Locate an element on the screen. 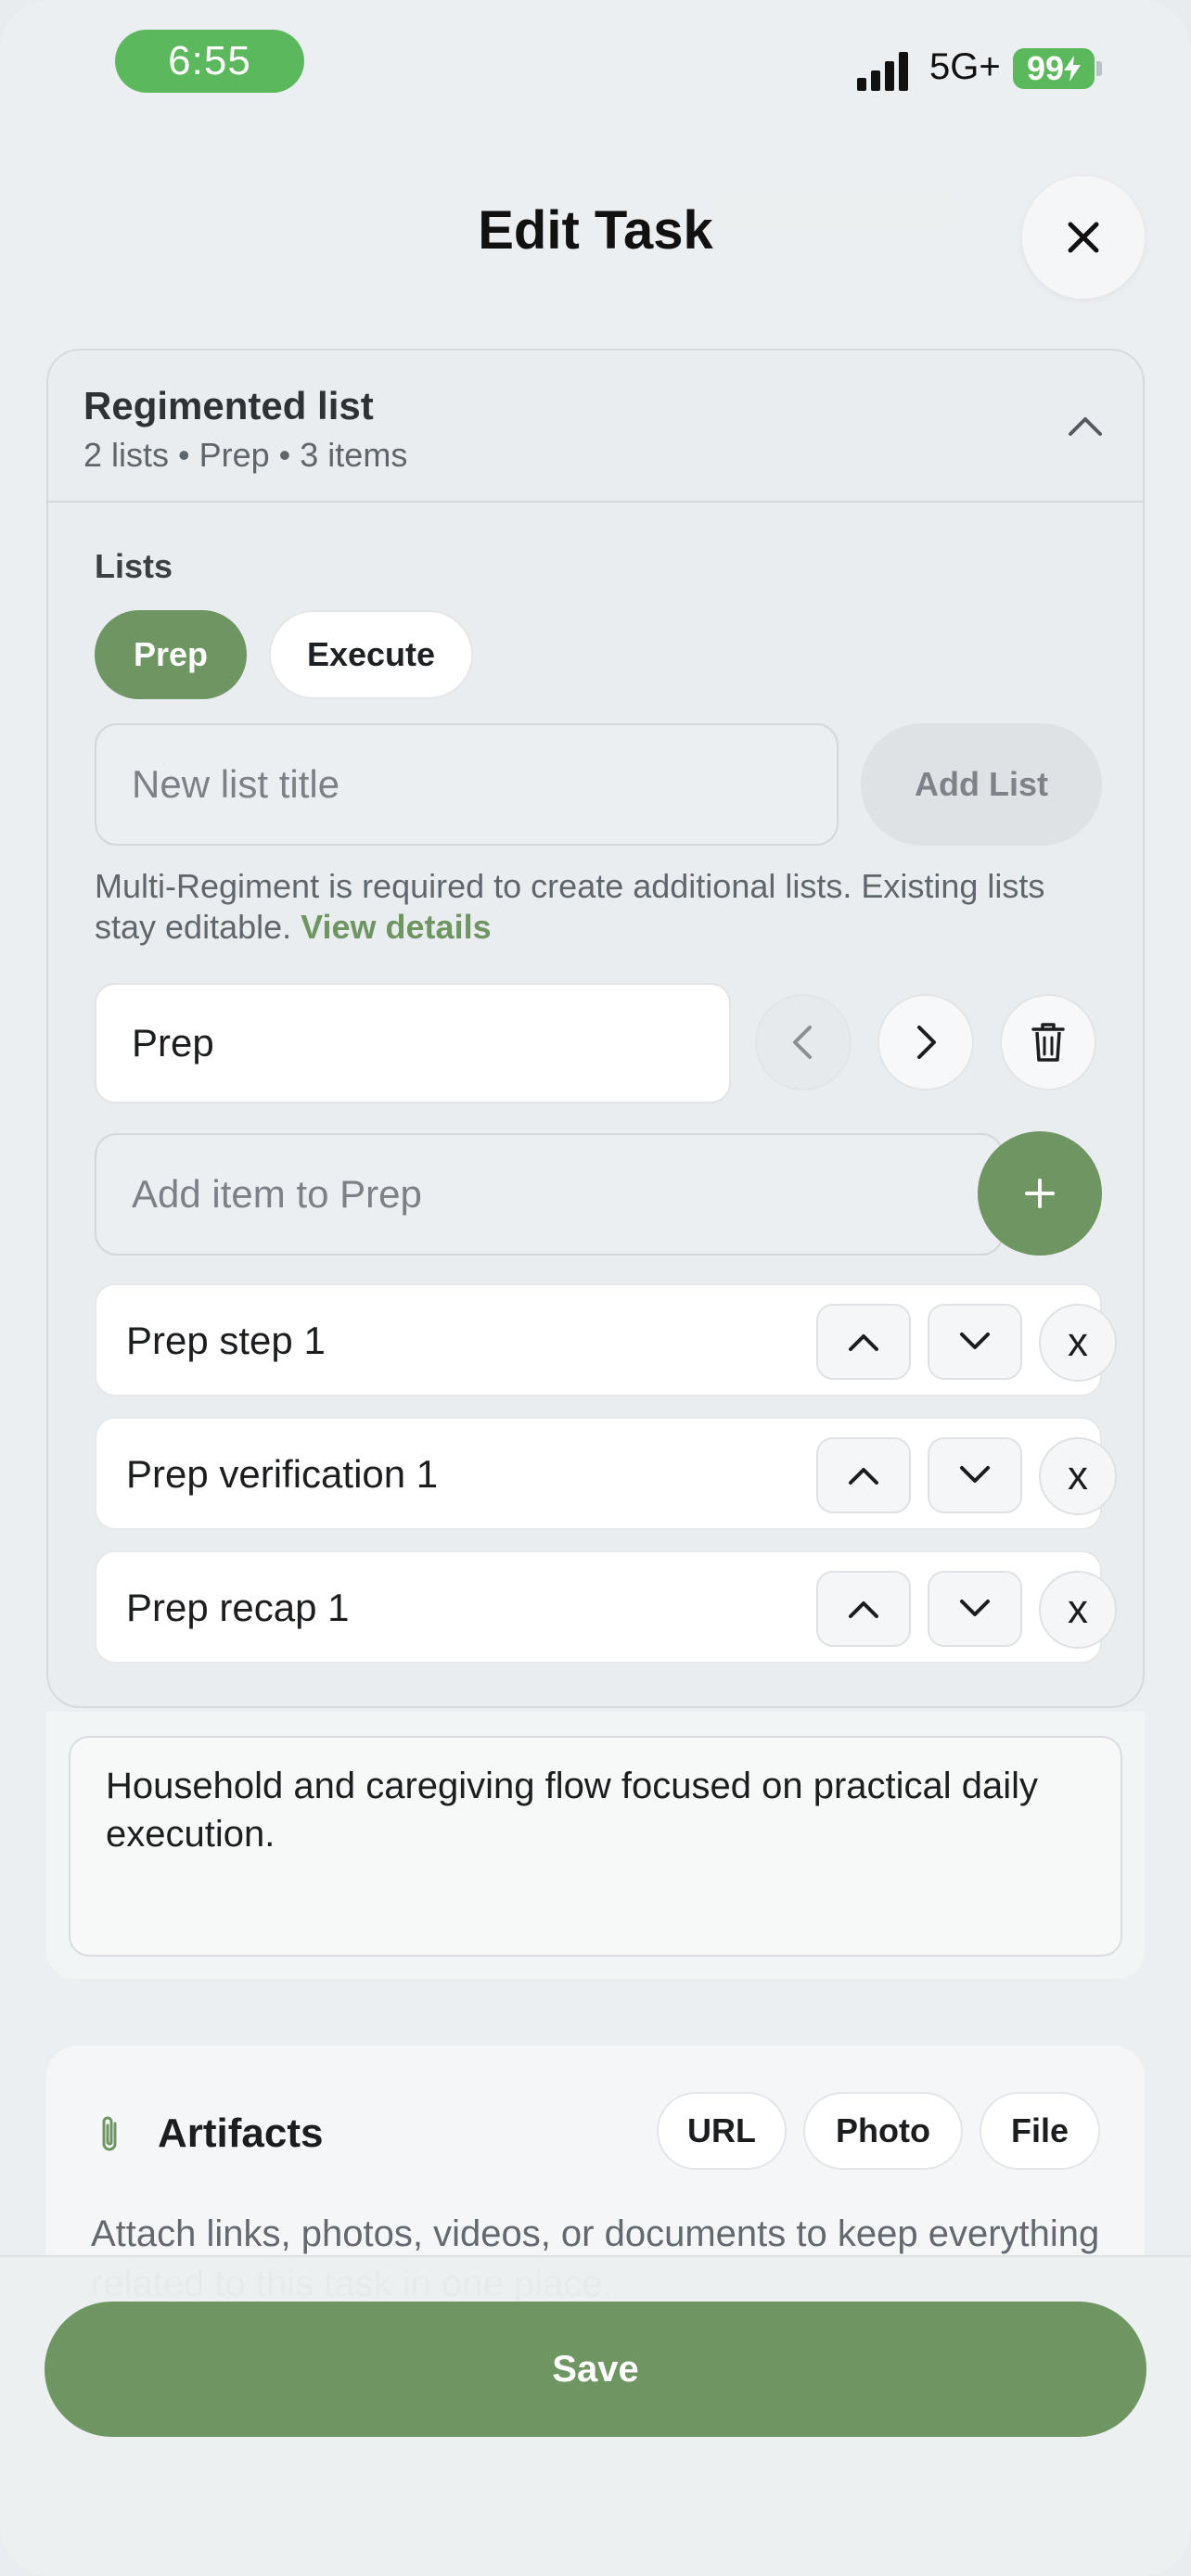  trash-icon is located at coordinates (1048, 1042).